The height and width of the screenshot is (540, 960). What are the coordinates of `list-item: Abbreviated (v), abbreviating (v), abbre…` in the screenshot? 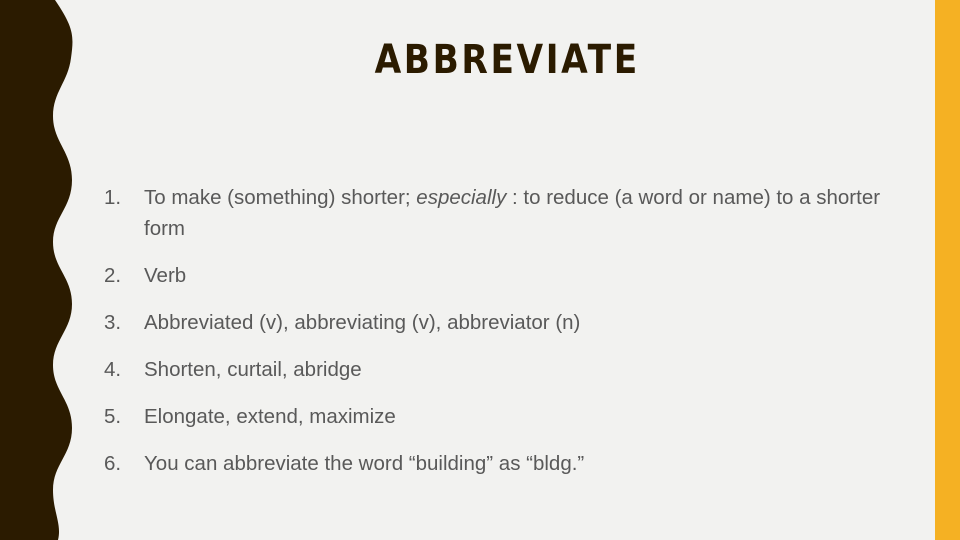 It's located at (499, 322).